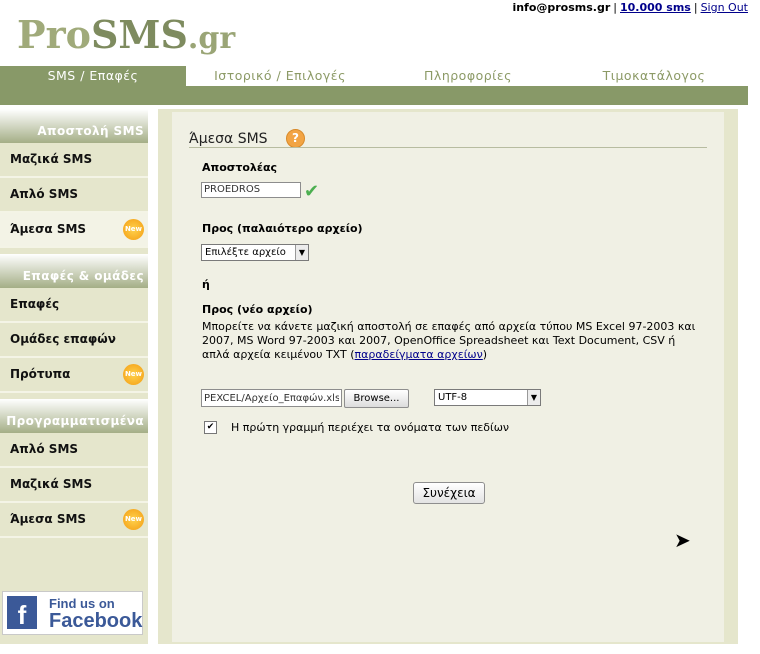 The width and height of the screenshot is (760, 654). What do you see at coordinates (271, 398) in the screenshot?
I see `file-path-input` at bounding box center [271, 398].